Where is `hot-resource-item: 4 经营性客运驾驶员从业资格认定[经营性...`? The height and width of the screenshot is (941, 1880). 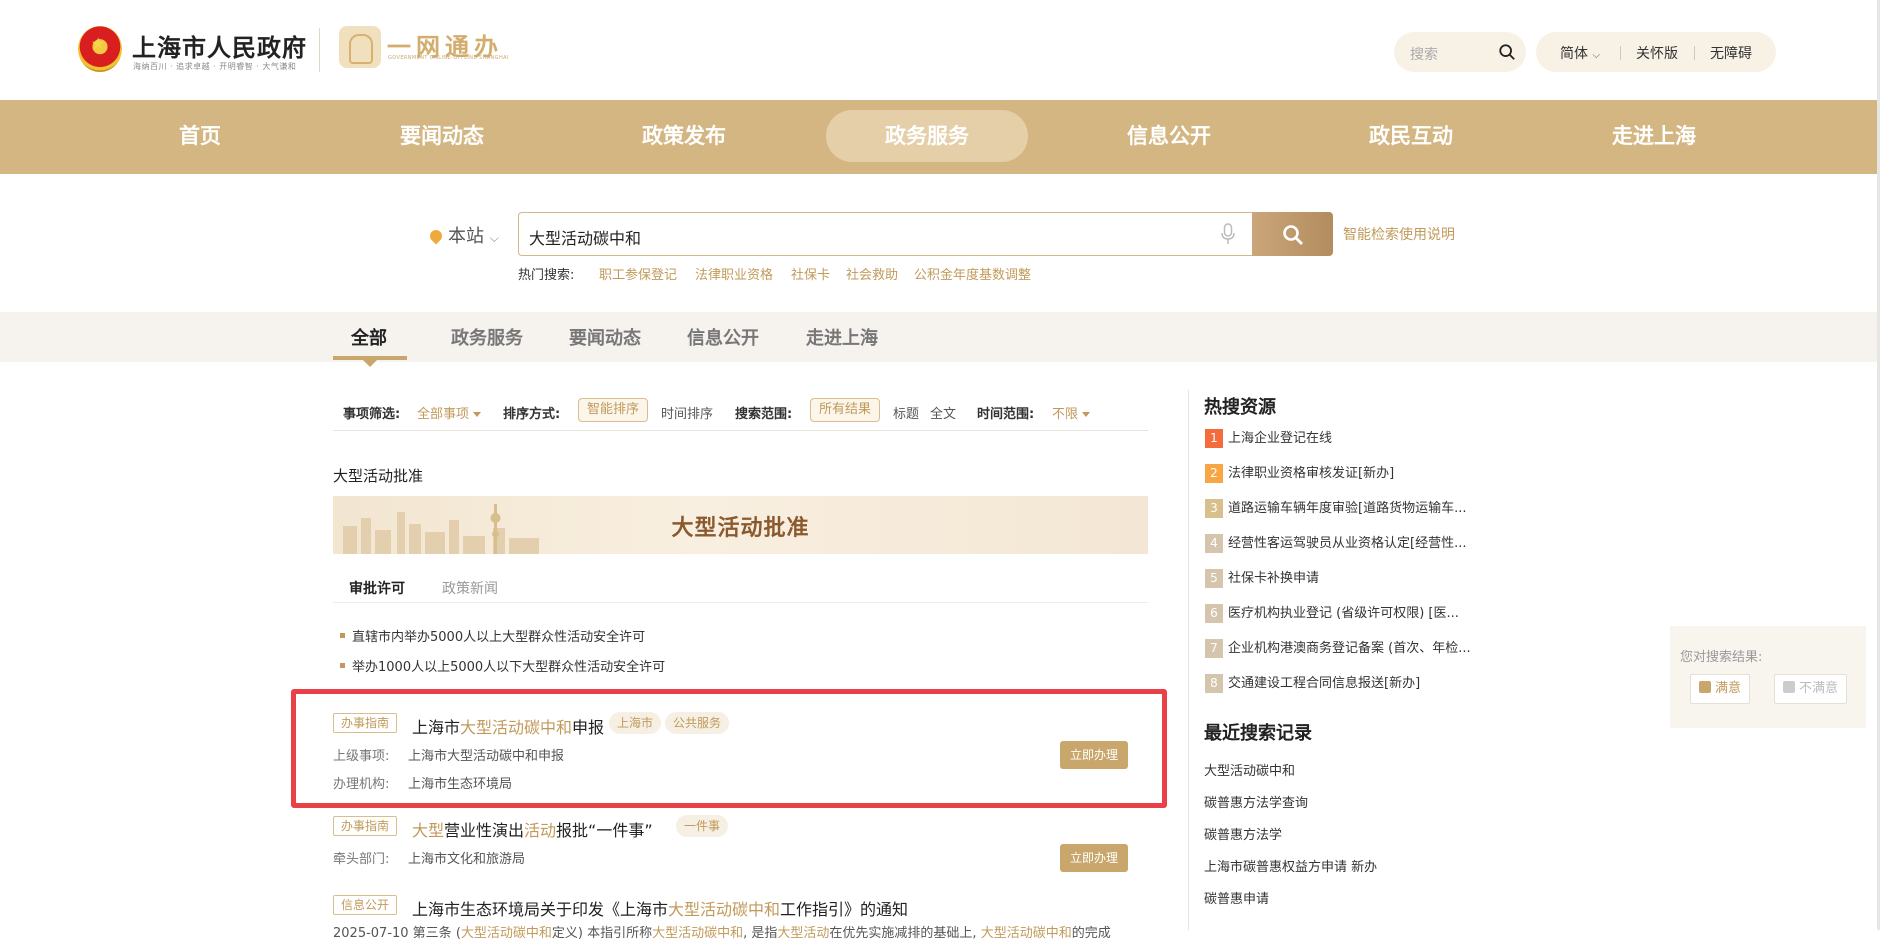 hot-resource-item: 4 经营性客运驾驶员从业资格认定[经营性... is located at coordinates (1335, 542).